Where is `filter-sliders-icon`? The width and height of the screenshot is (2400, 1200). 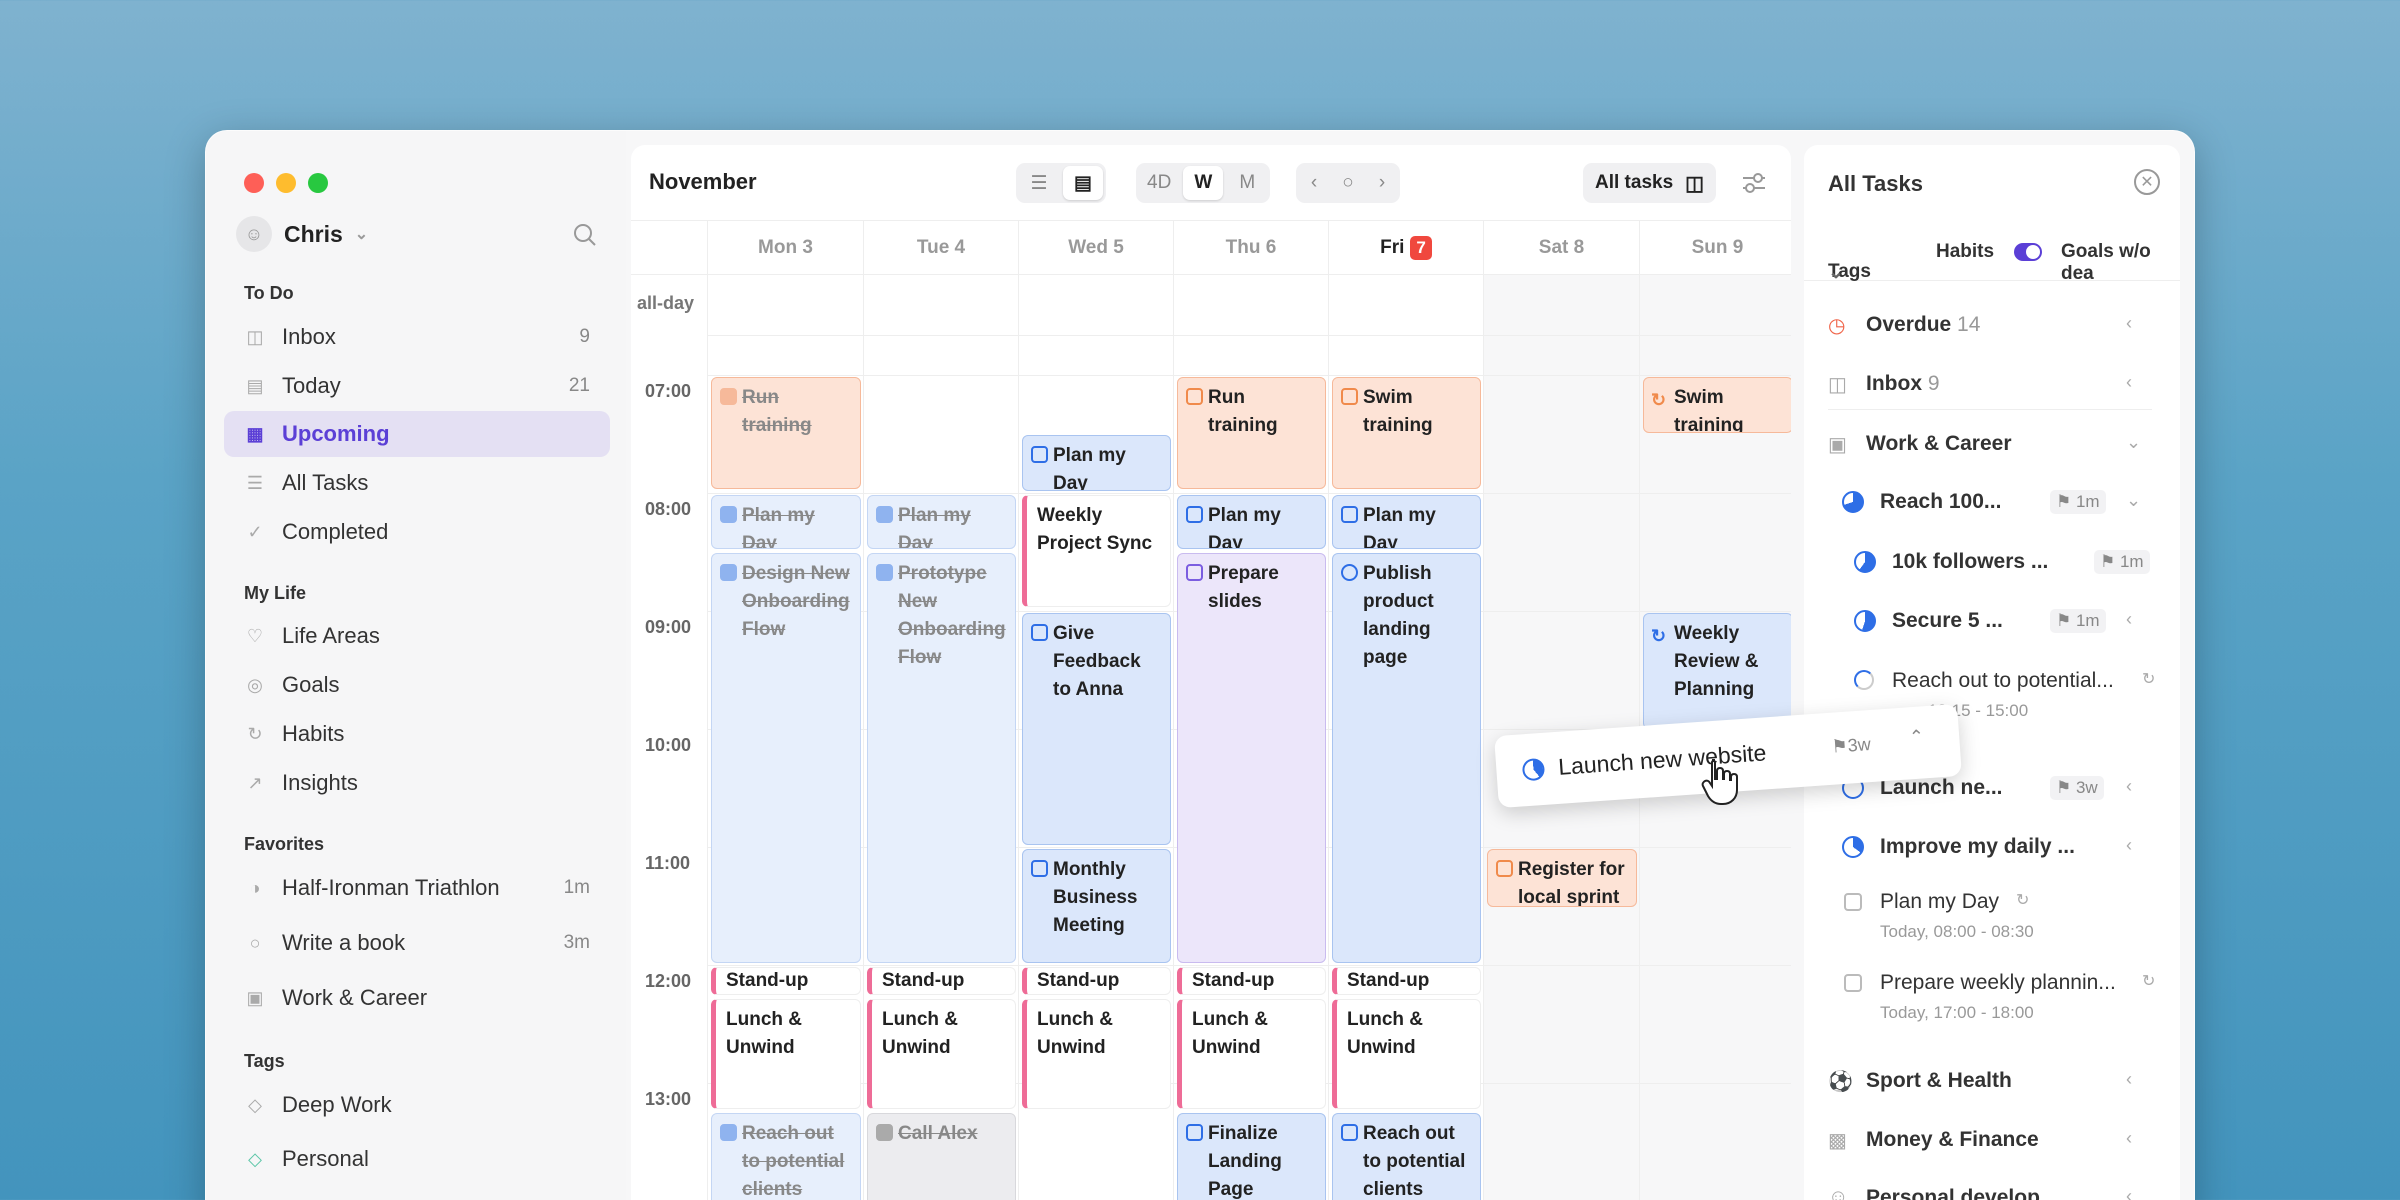 filter-sliders-icon is located at coordinates (1754, 183).